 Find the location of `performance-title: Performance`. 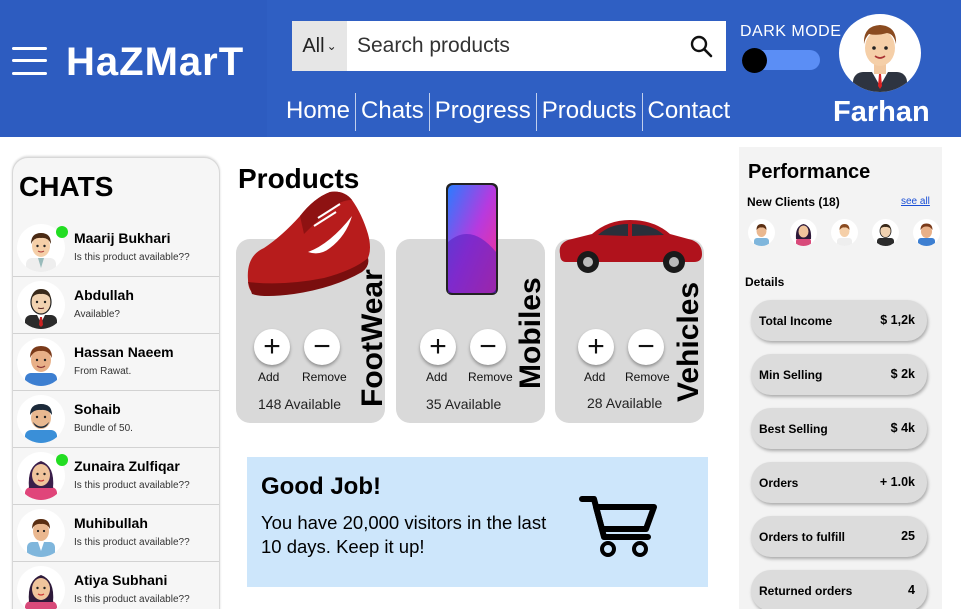

performance-title: Performance is located at coordinates (809, 172).